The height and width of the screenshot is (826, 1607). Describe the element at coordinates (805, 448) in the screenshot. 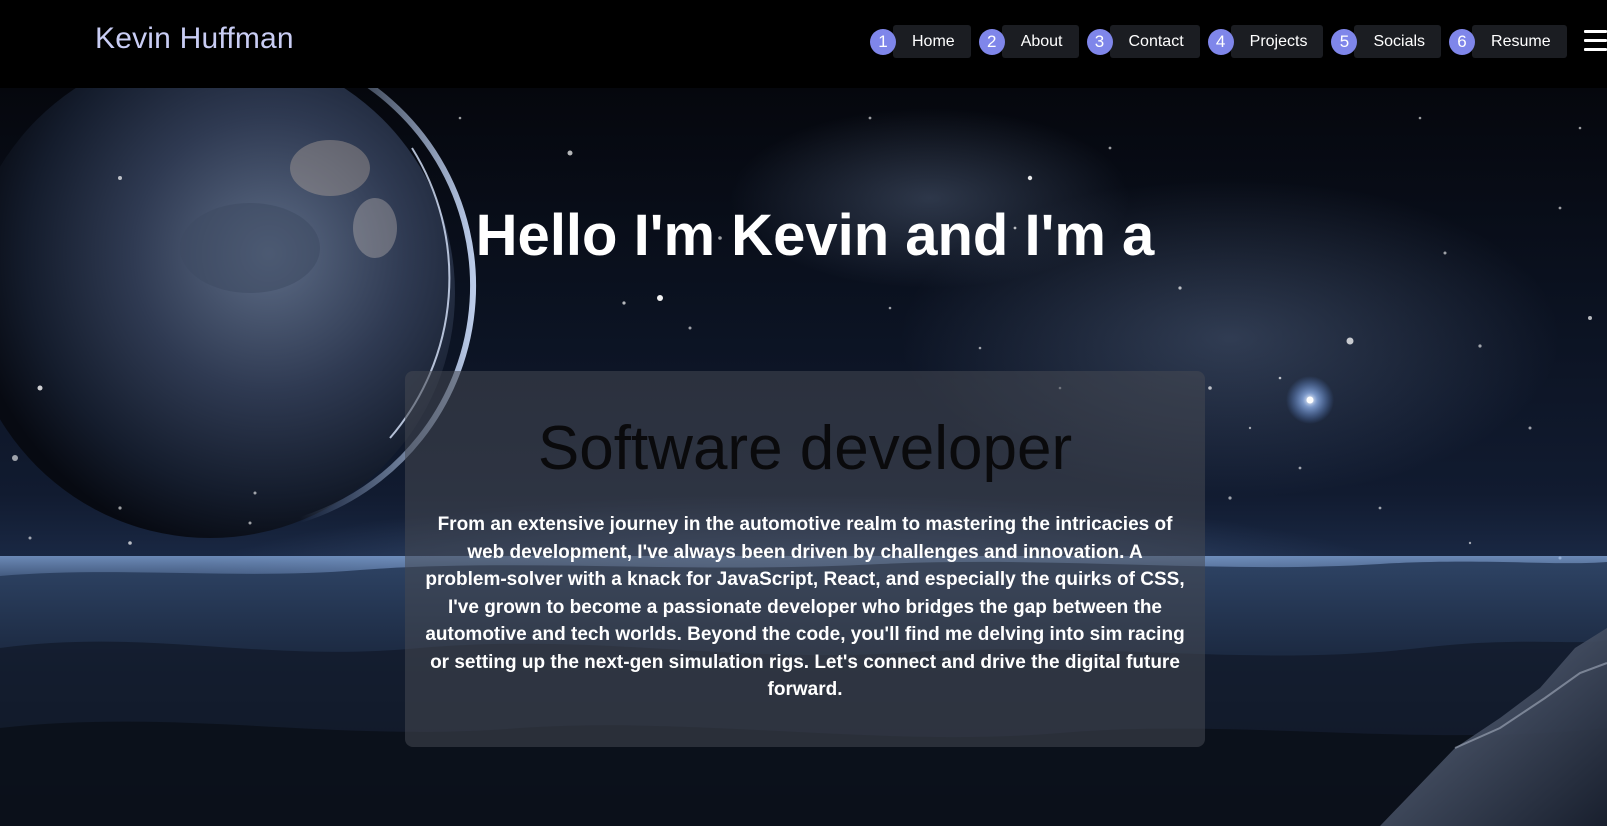

I see `role-title: Software developer` at that location.